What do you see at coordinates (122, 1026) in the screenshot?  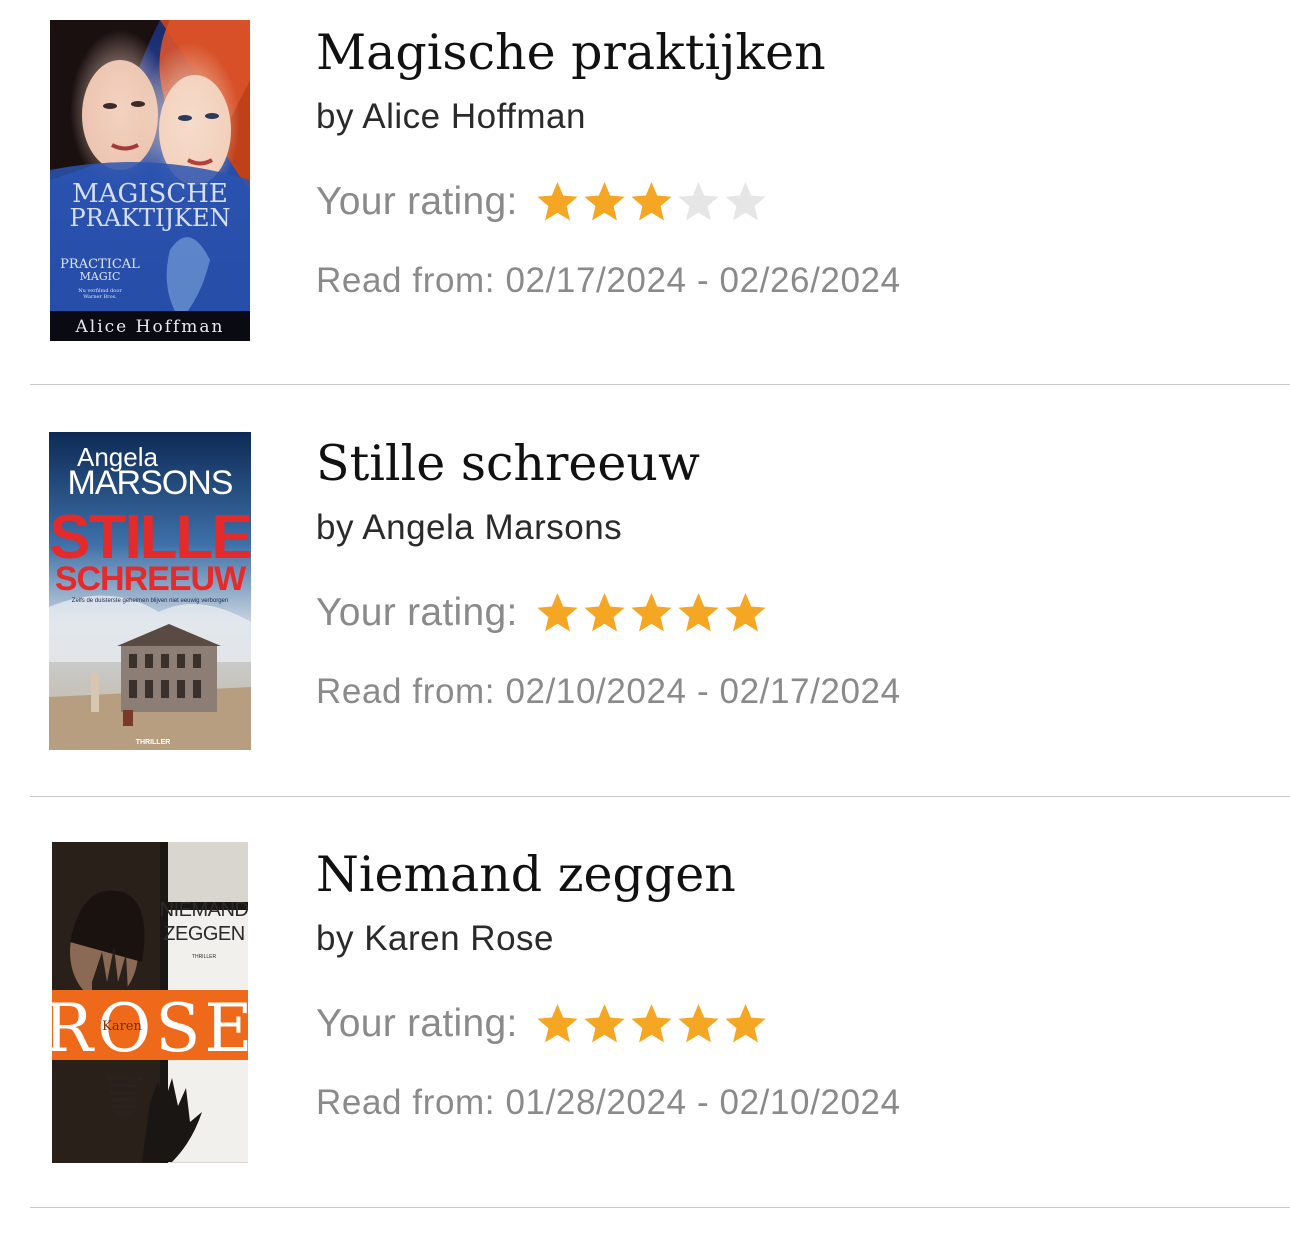 I see `cover-author-first: Karen` at bounding box center [122, 1026].